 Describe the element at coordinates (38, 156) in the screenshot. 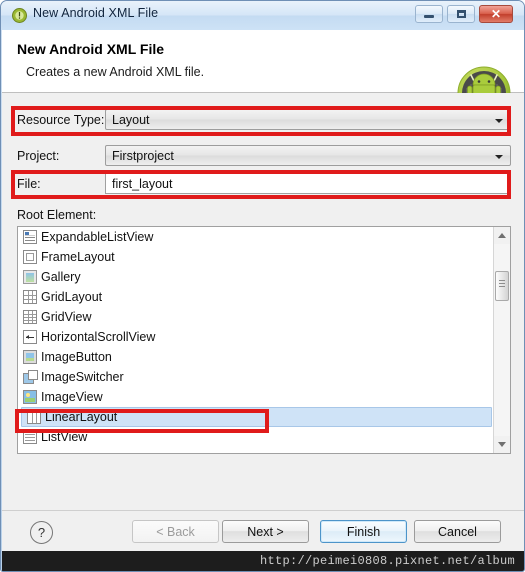

I see `project-label: Project:` at that location.